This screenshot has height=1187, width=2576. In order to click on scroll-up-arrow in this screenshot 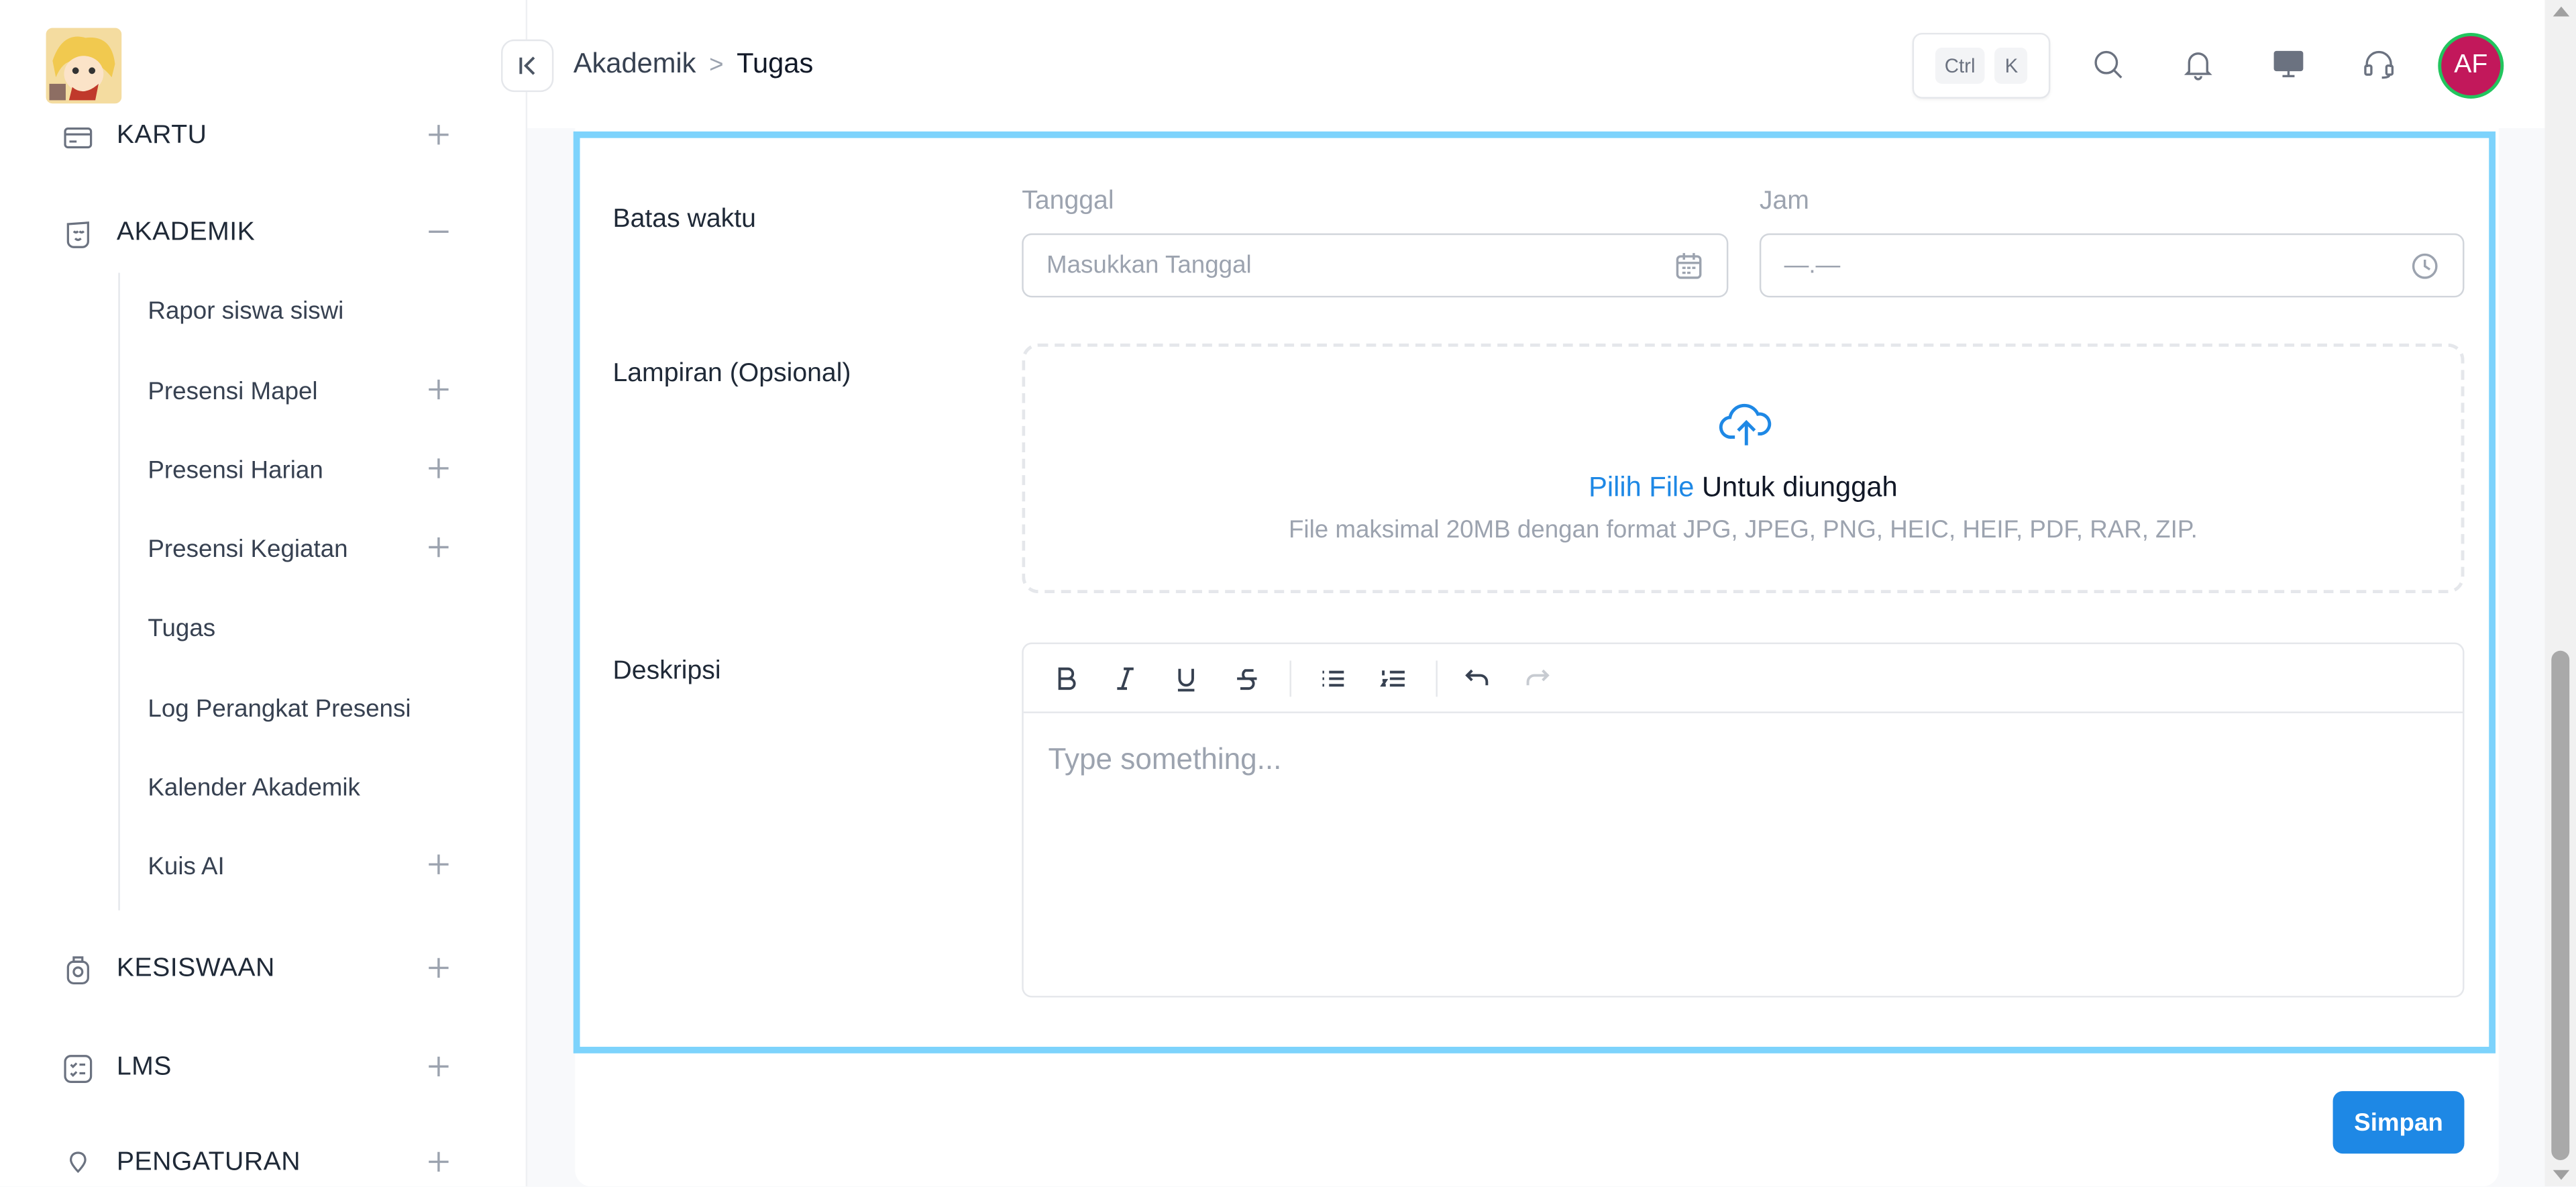, I will do `click(2561, 11)`.